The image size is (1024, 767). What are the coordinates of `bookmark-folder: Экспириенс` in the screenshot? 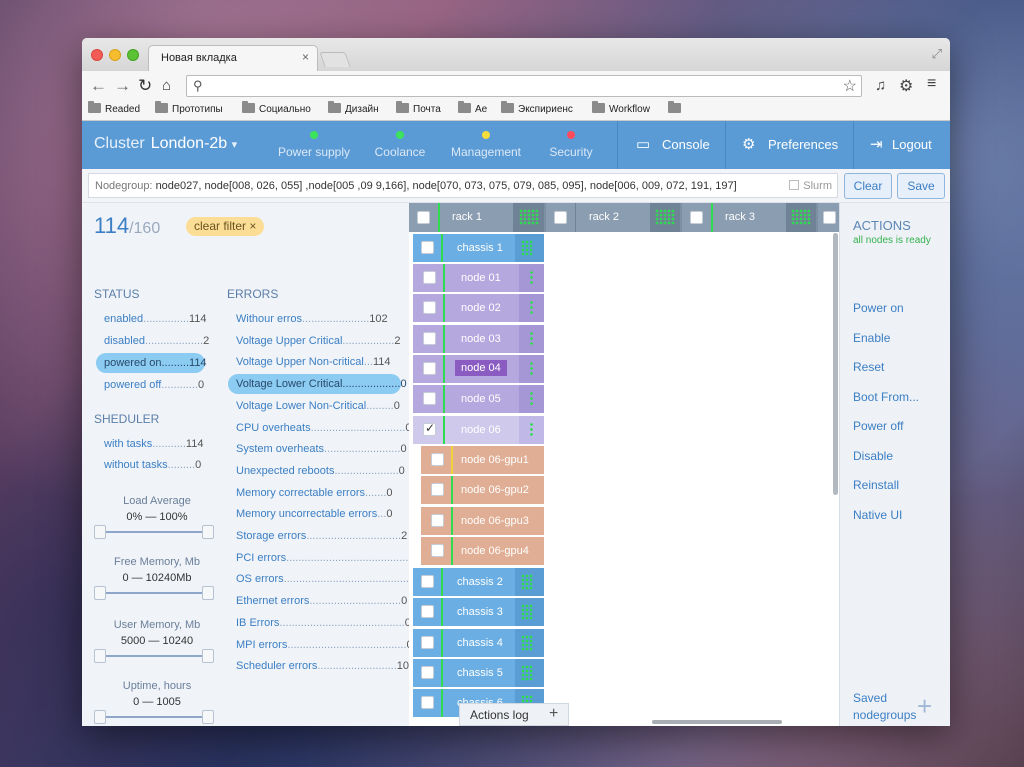 It's located at (537, 108).